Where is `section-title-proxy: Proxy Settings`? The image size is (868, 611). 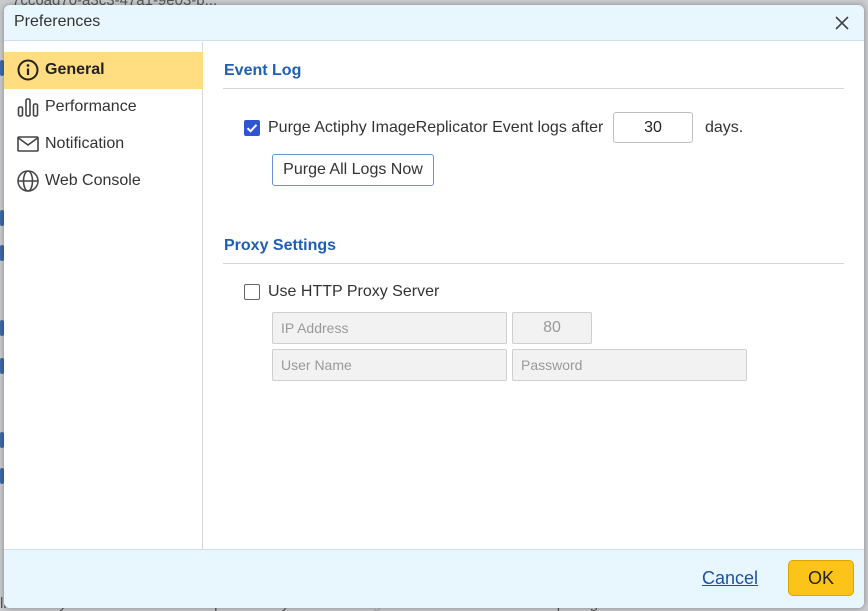
section-title-proxy: Proxy Settings is located at coordinates (280, 245).